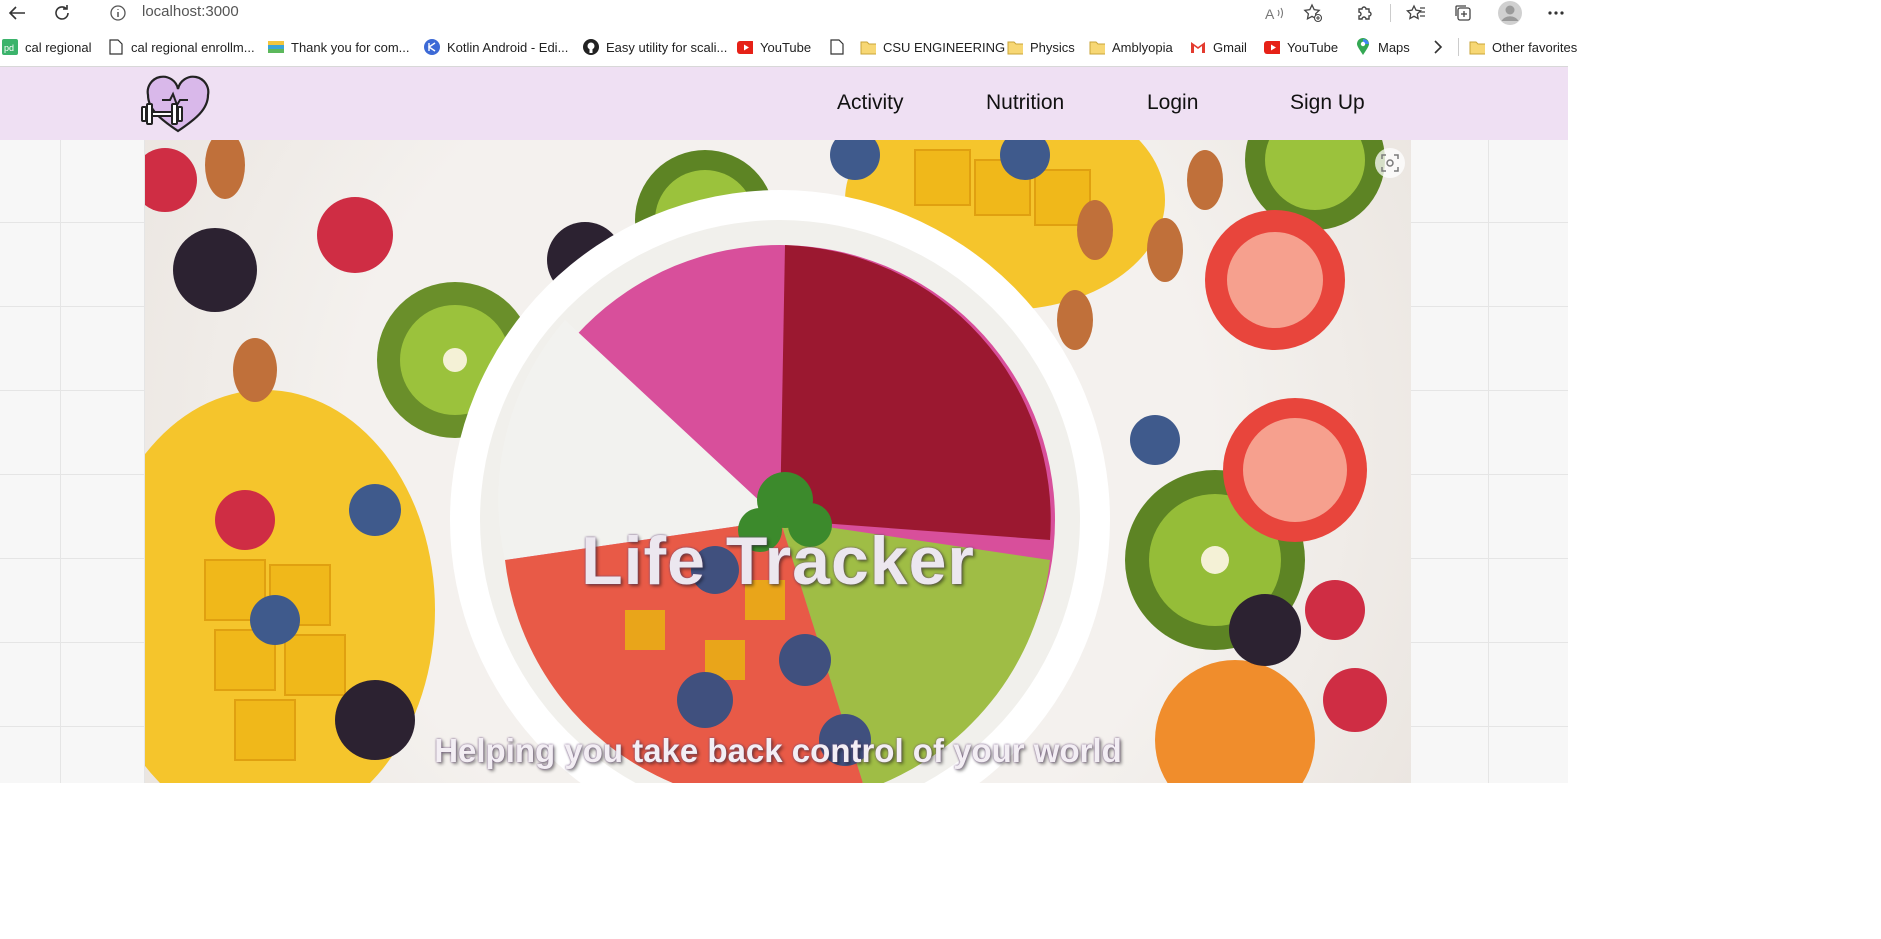  What do you see at coordinates (1416, 13) in the screenshot?
I see `favorites-icon` at bounding box center [1416, 13].